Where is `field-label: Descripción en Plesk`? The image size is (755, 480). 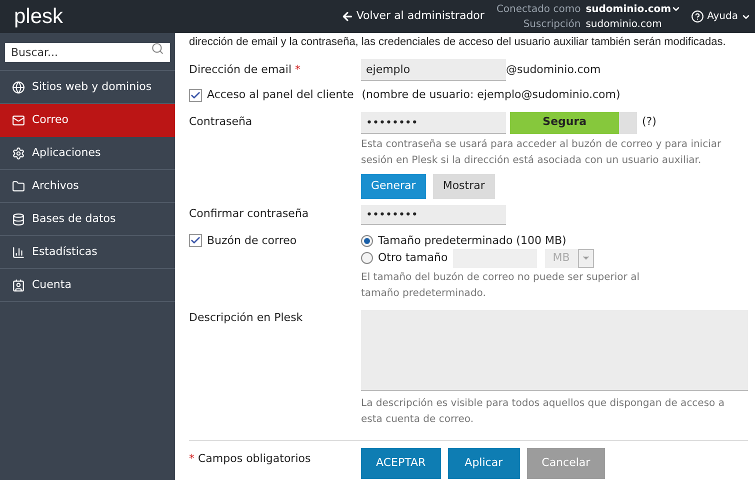
field-label: Descripción en Plesk is located at coordinates (246, 318).